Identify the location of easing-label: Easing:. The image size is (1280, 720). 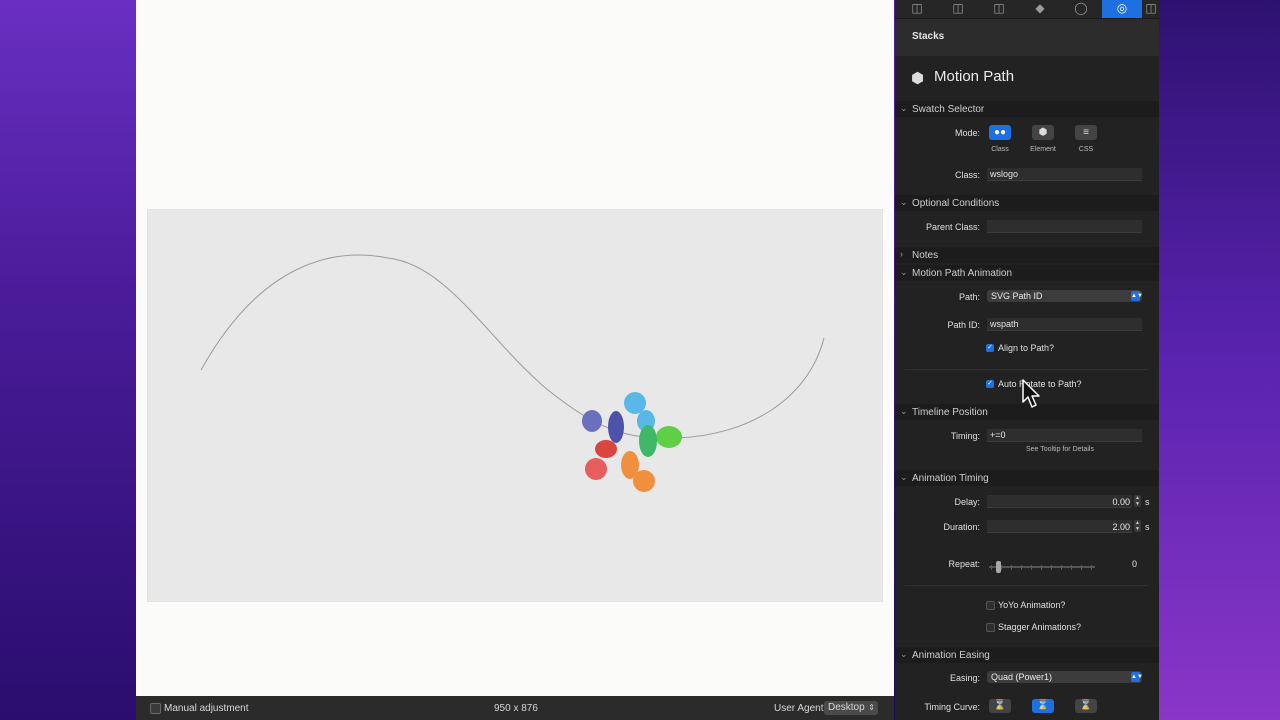
(964, 678).